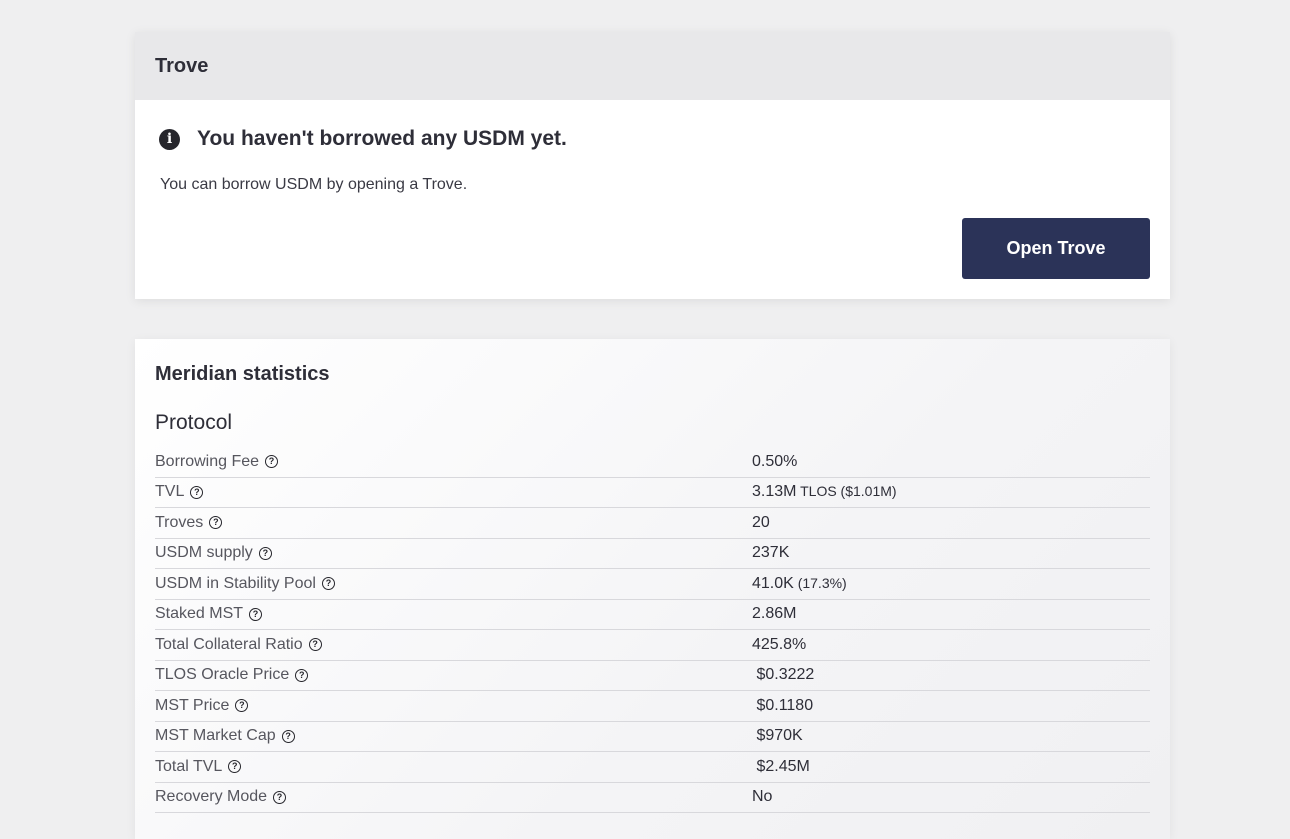 This screenshot has width=1290, height=839. I want to click on stat-label: TVL, so click(170, 492).